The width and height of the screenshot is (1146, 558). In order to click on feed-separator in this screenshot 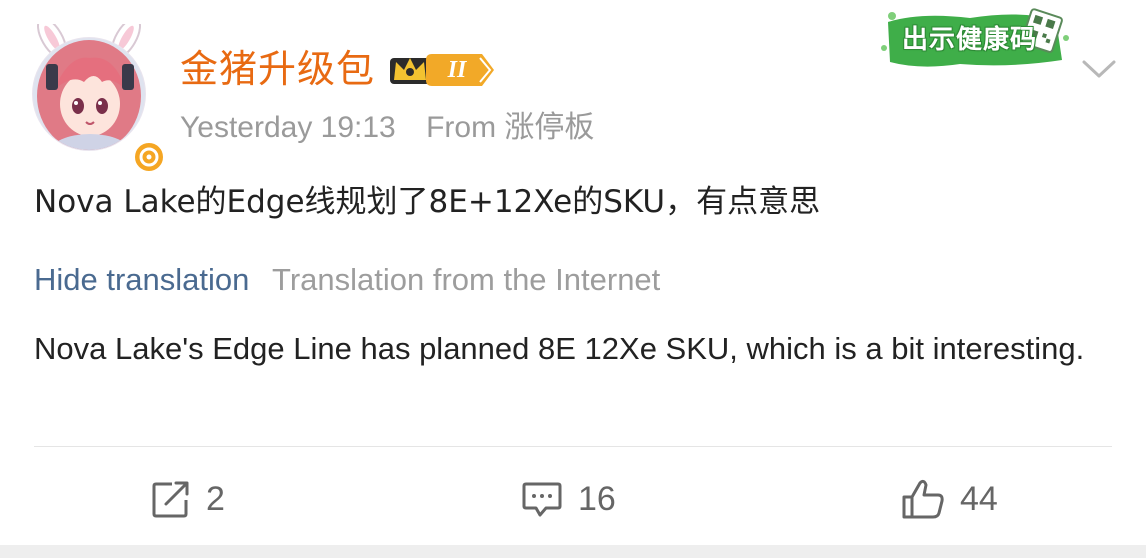, I will do `click(573, 551)`.